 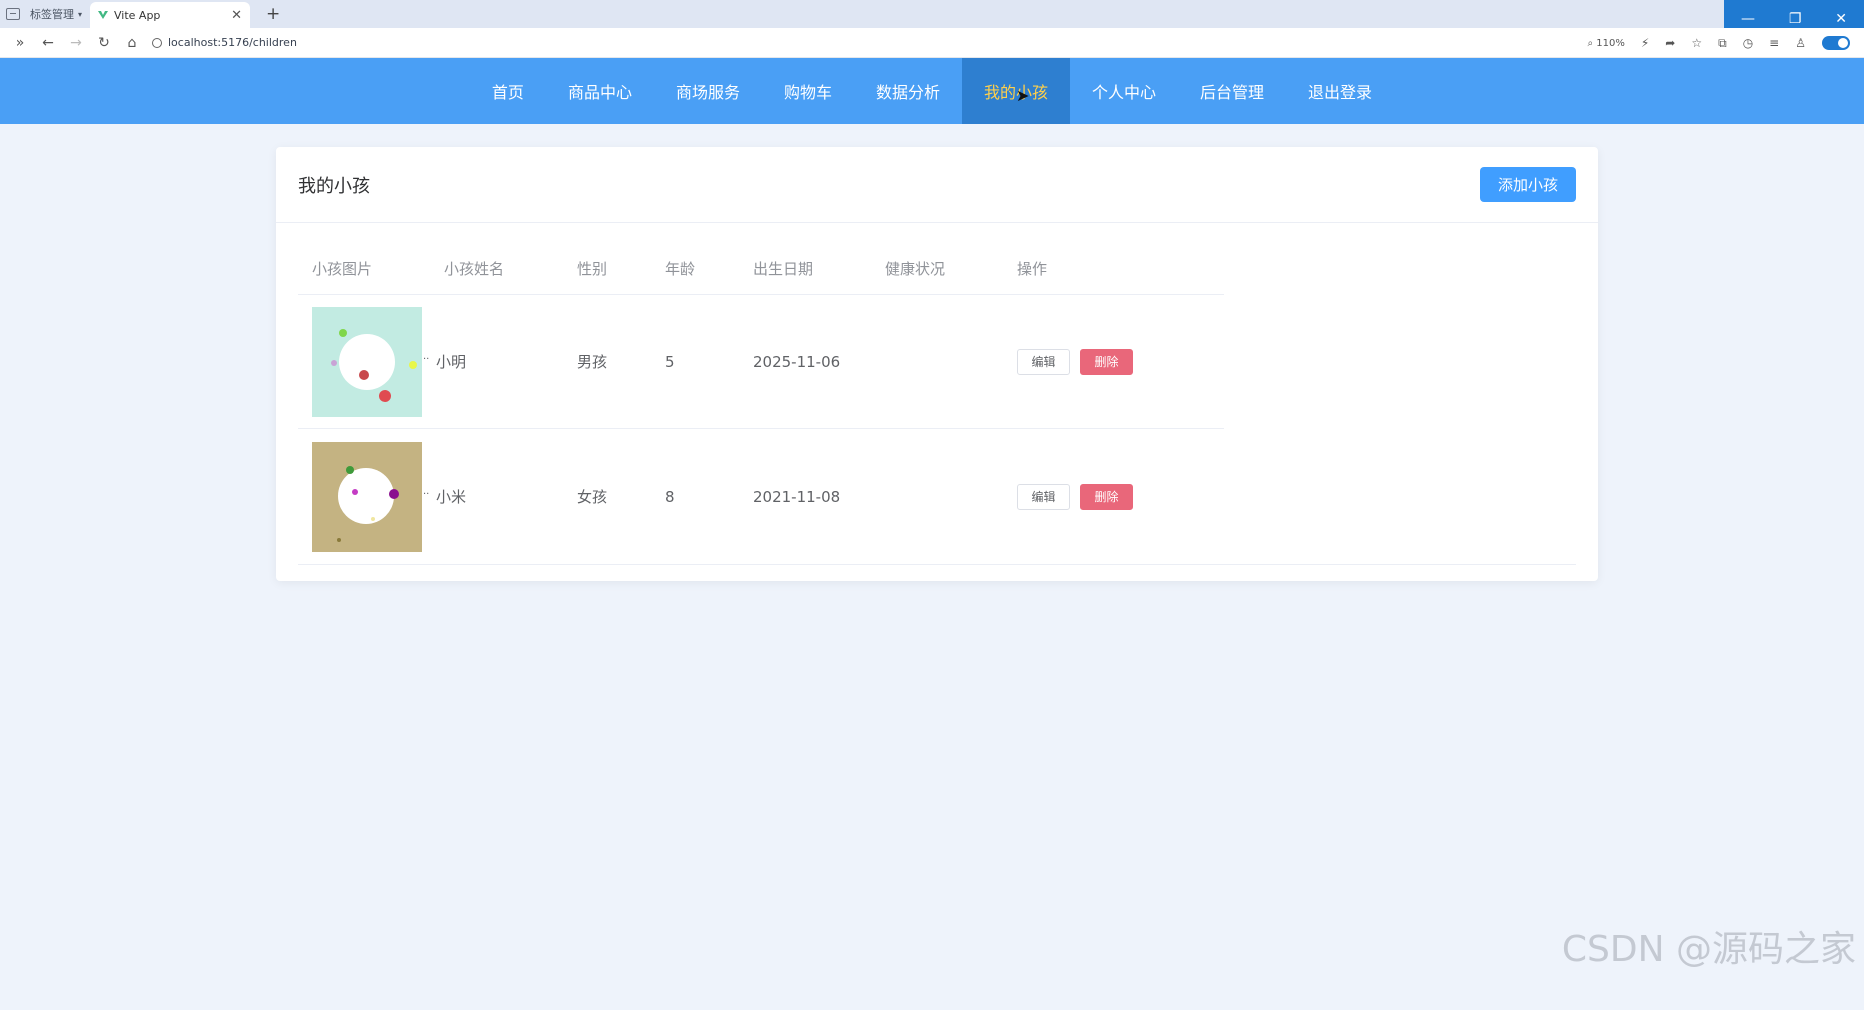 I want to click on star-icon: ☆, so click(x=1696, y=43).